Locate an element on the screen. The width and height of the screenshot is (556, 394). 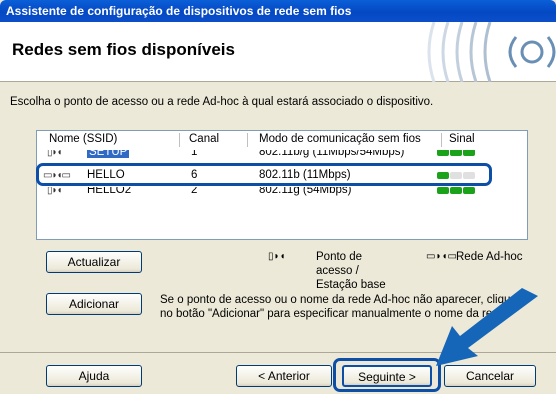
adhoc-icon: ▭◗◖▭ is located at coordinates (441, 256).